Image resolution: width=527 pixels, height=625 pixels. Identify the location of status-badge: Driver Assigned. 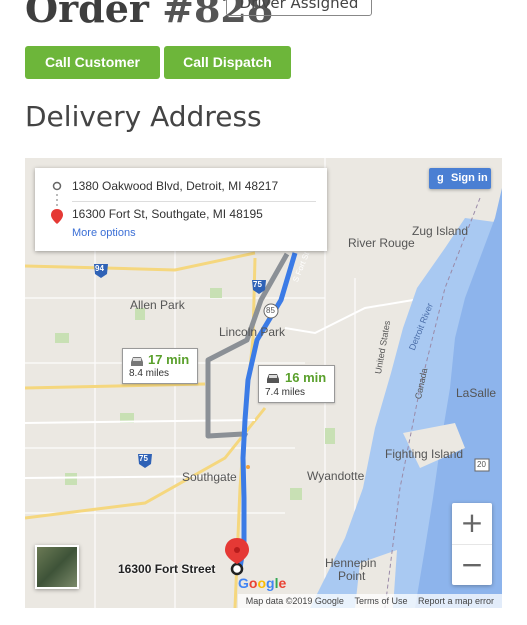
(299, 8).